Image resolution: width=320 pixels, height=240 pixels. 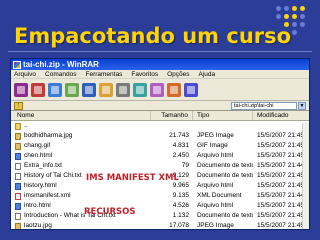 I want to click on toolbar, so click(x=160, y=90).